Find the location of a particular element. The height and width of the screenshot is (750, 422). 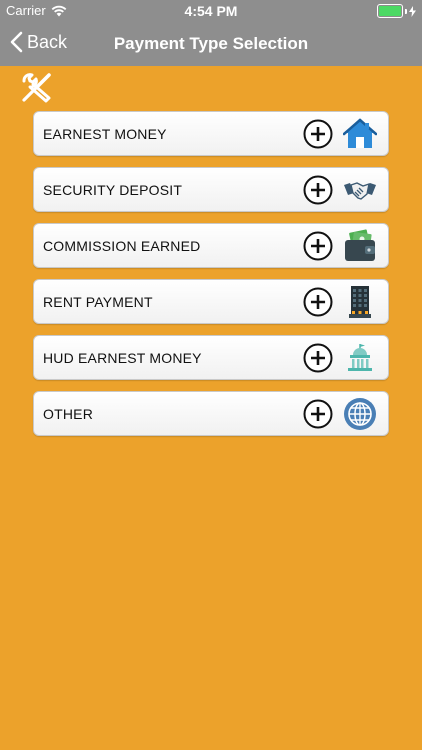

page-title: Payment Type Selection is located at coordinates (211, 43).